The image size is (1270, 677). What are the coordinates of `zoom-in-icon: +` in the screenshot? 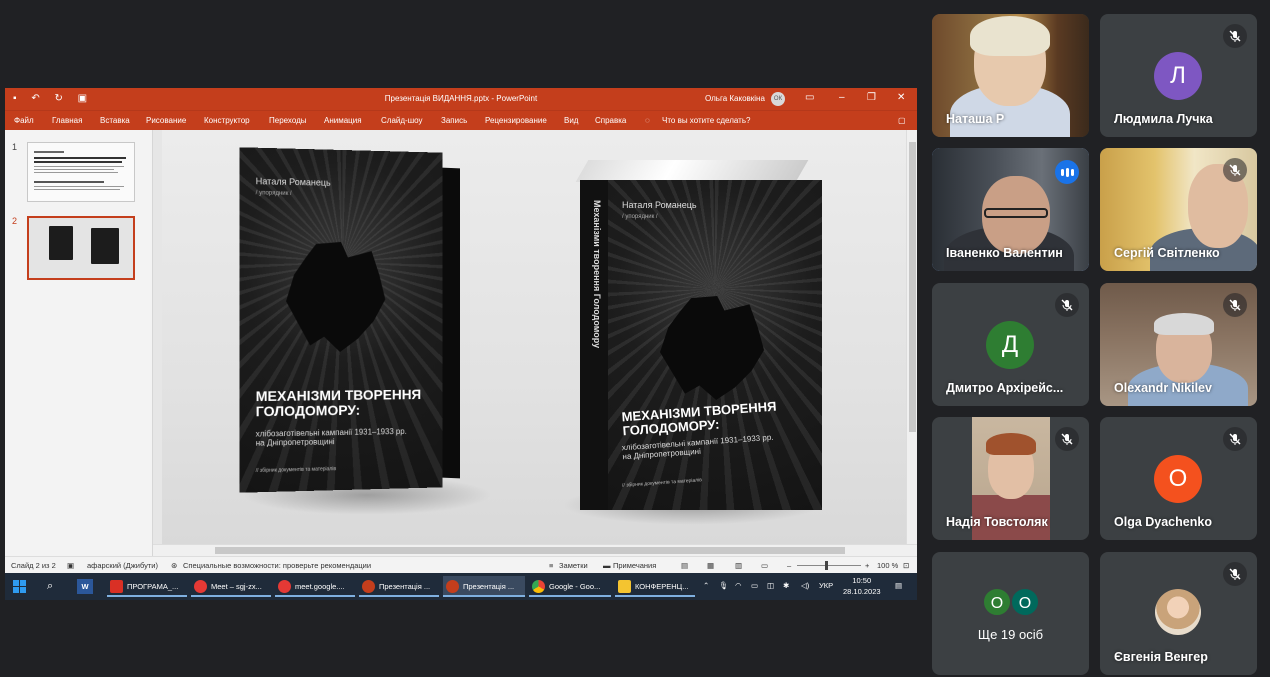 It's located at (867, 565).